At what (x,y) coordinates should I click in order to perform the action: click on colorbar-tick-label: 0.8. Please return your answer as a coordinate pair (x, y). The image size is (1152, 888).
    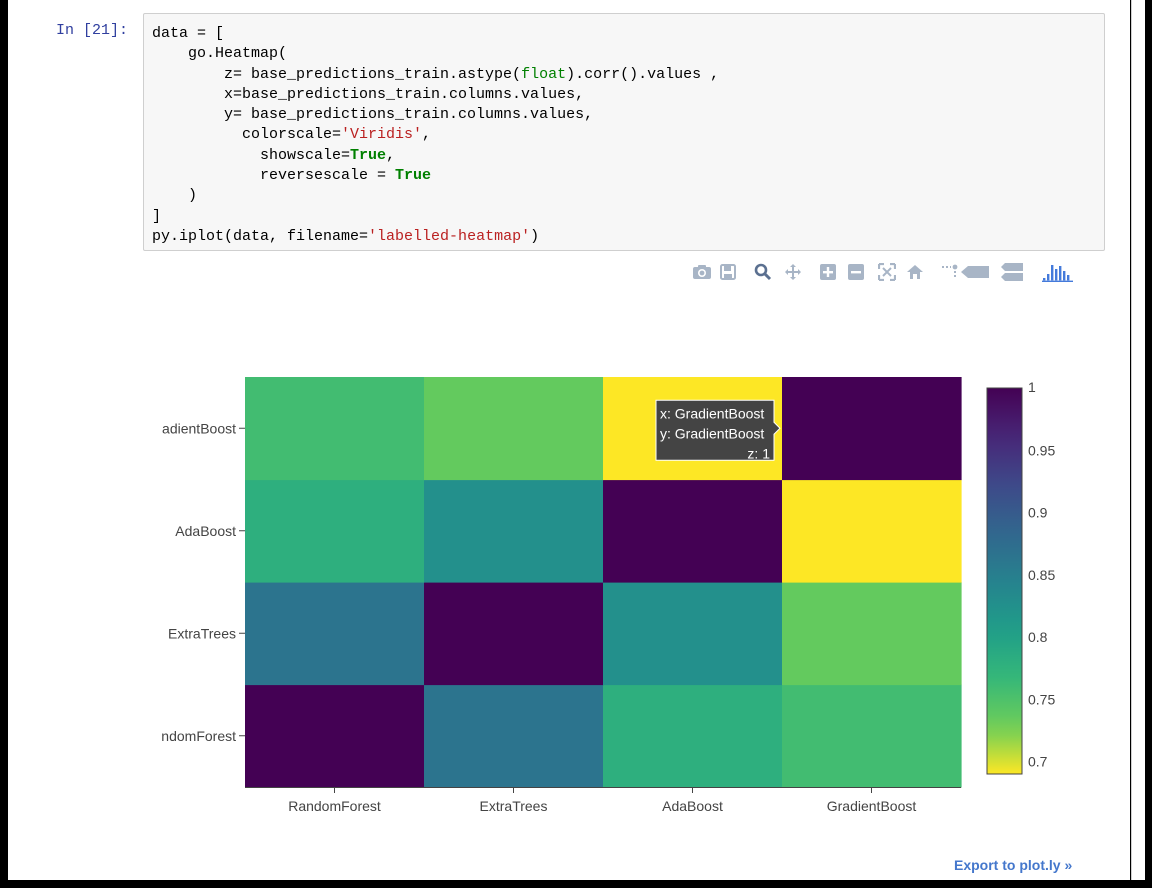
    Looking at the image, I should click on (1038, 637).